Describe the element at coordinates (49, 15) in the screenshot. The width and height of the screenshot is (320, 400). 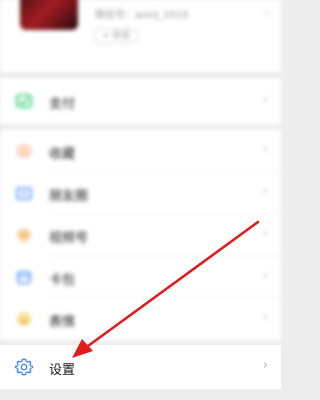
I see `avatar` at that location.